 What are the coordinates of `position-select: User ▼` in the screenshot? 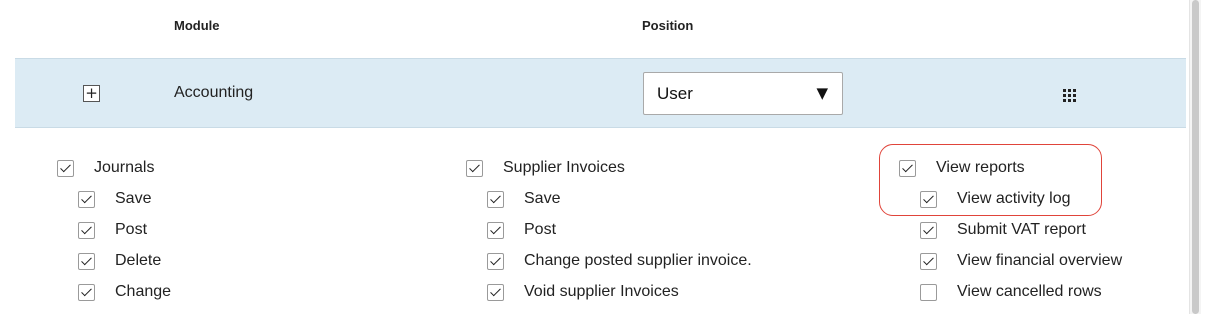 It's located at (743, 93).